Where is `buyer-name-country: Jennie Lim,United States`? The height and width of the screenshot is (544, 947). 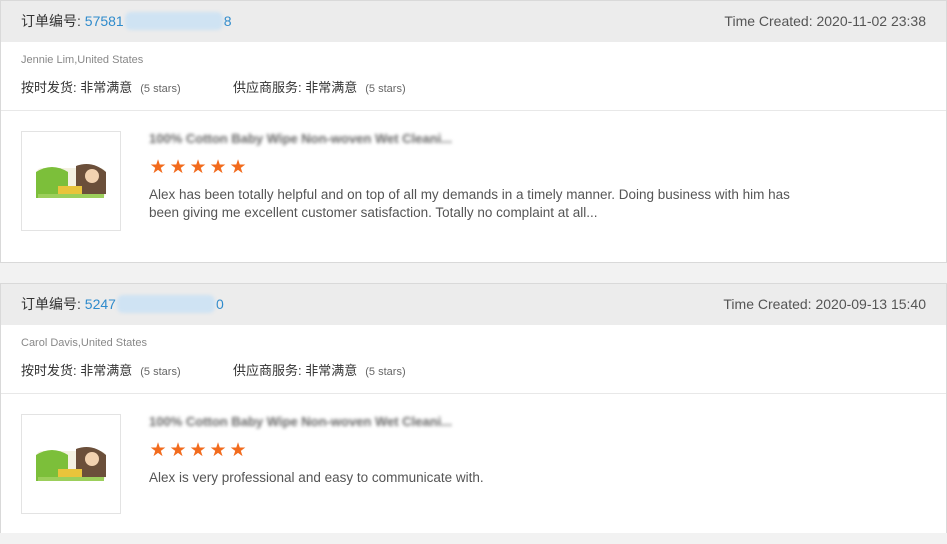 buyer-name-country: Jennie Lim,United States is located at coordinates (82, 60).